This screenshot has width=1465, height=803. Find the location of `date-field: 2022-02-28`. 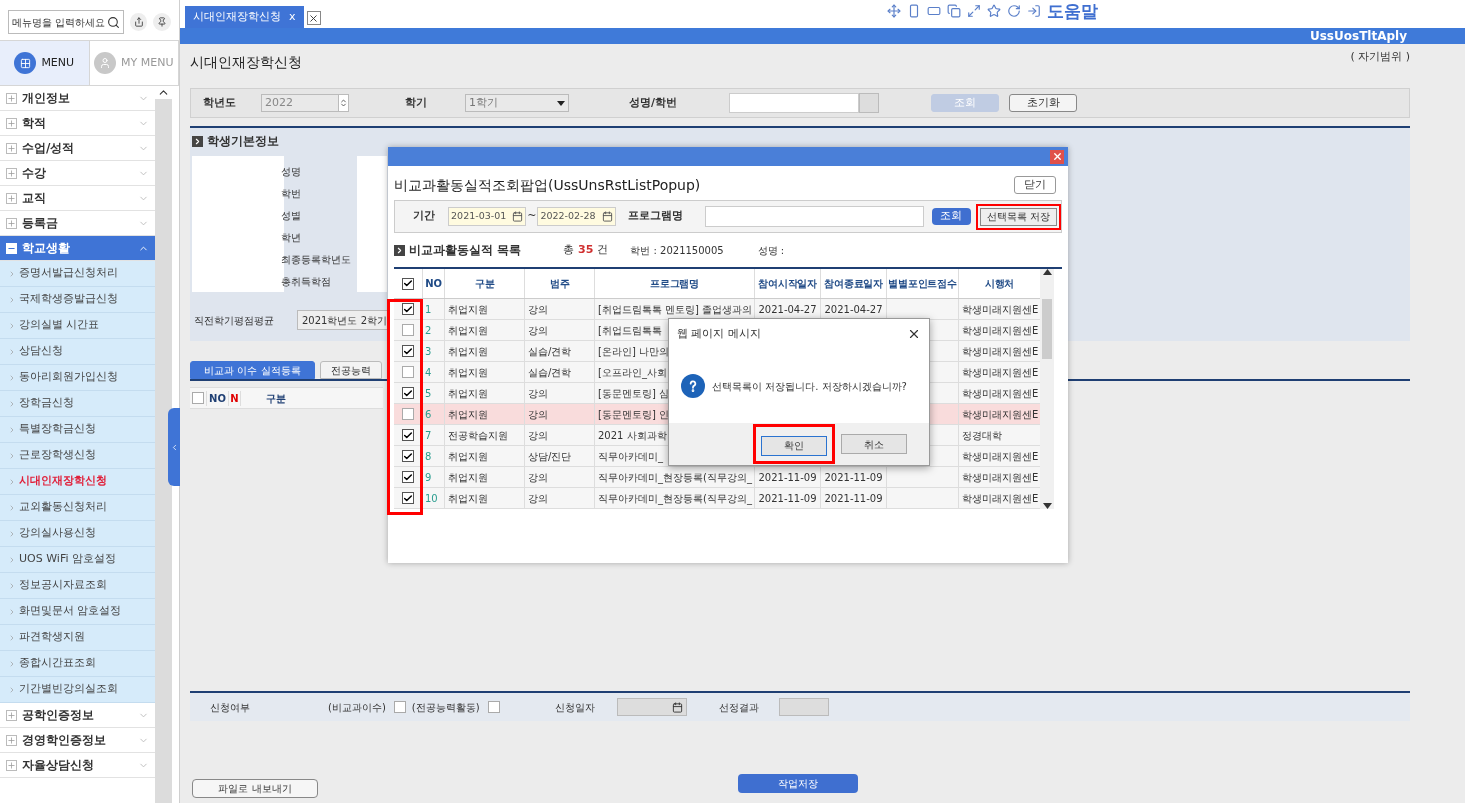

date-field: 2022-02-28 is located at coordinates (576, 216).